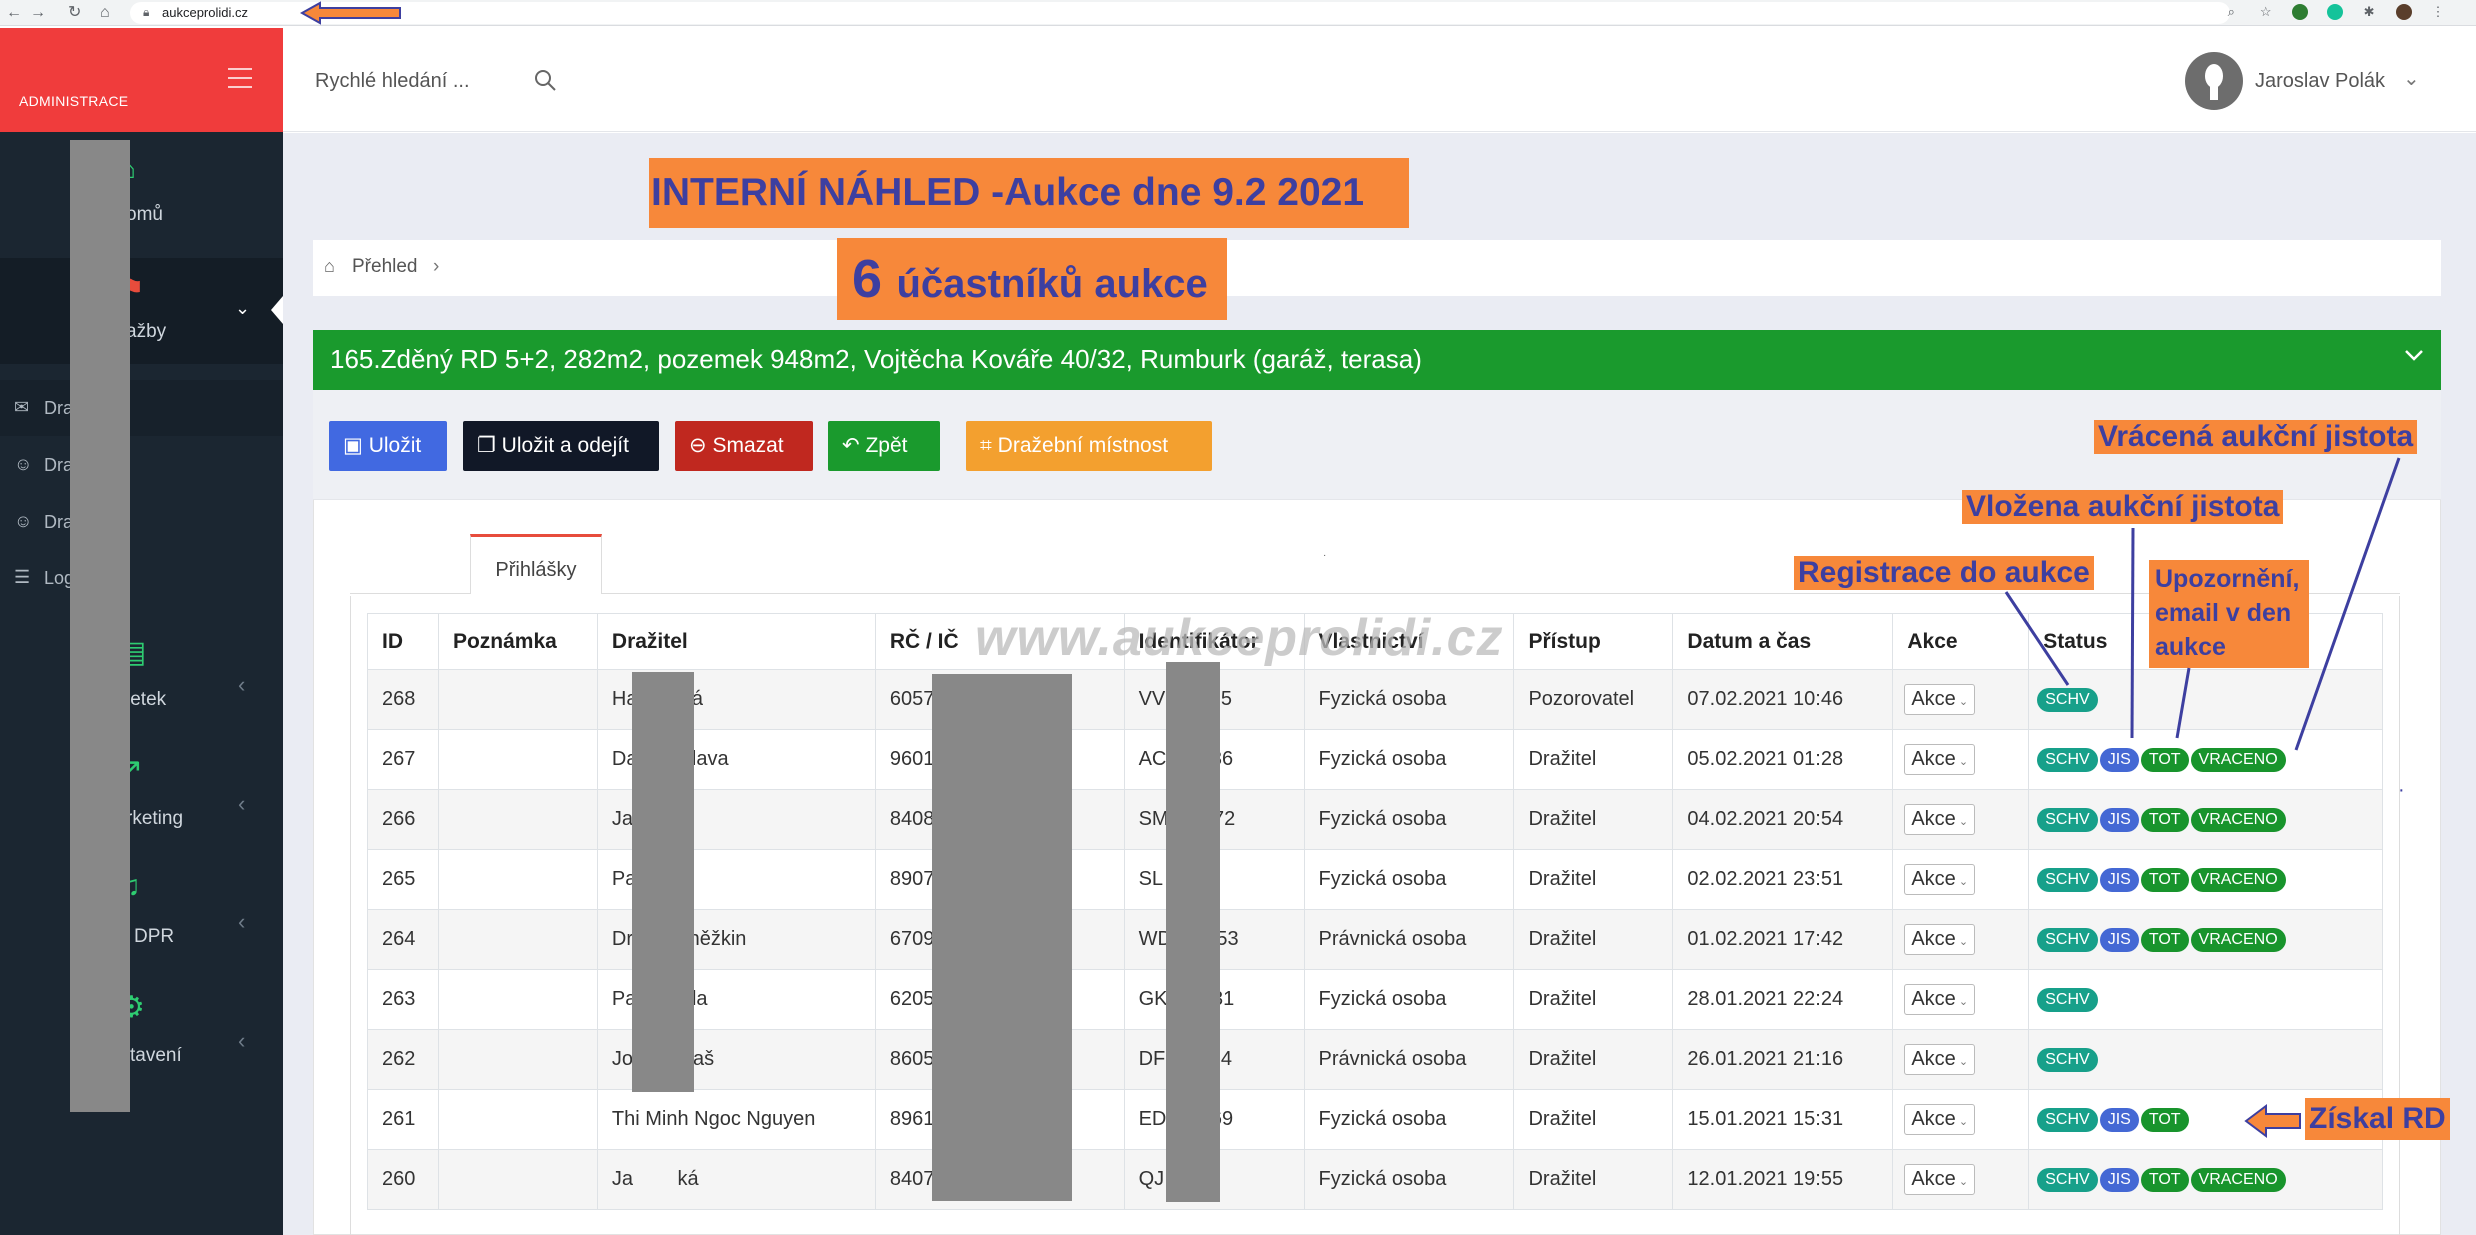 The width and height of the screenshot is (2476, 1235). I want to click on cell-akce: Akce ⌄, so click(1961, 999).